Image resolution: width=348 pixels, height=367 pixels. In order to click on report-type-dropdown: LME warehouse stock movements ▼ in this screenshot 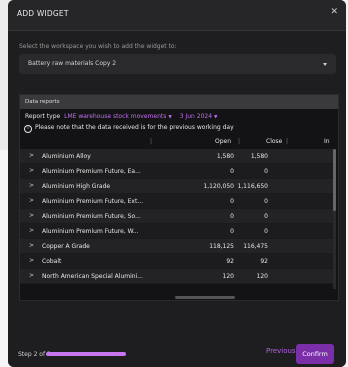, I will do `click(118, 116)`.